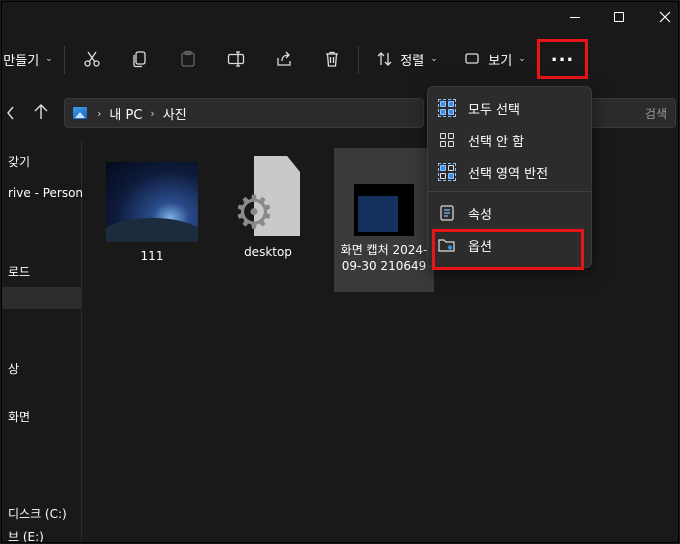 The image size is (680, 544). I want to click on minimize-button, so click(575, 17).